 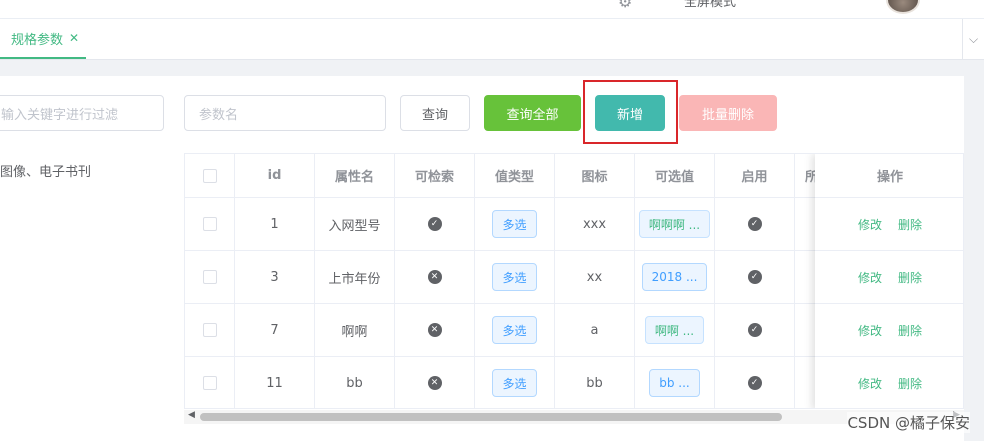 What do you see at coordinates (275, 224) in the screenshot?
I see `cell-id: 1` at bounding box center [275, 224].